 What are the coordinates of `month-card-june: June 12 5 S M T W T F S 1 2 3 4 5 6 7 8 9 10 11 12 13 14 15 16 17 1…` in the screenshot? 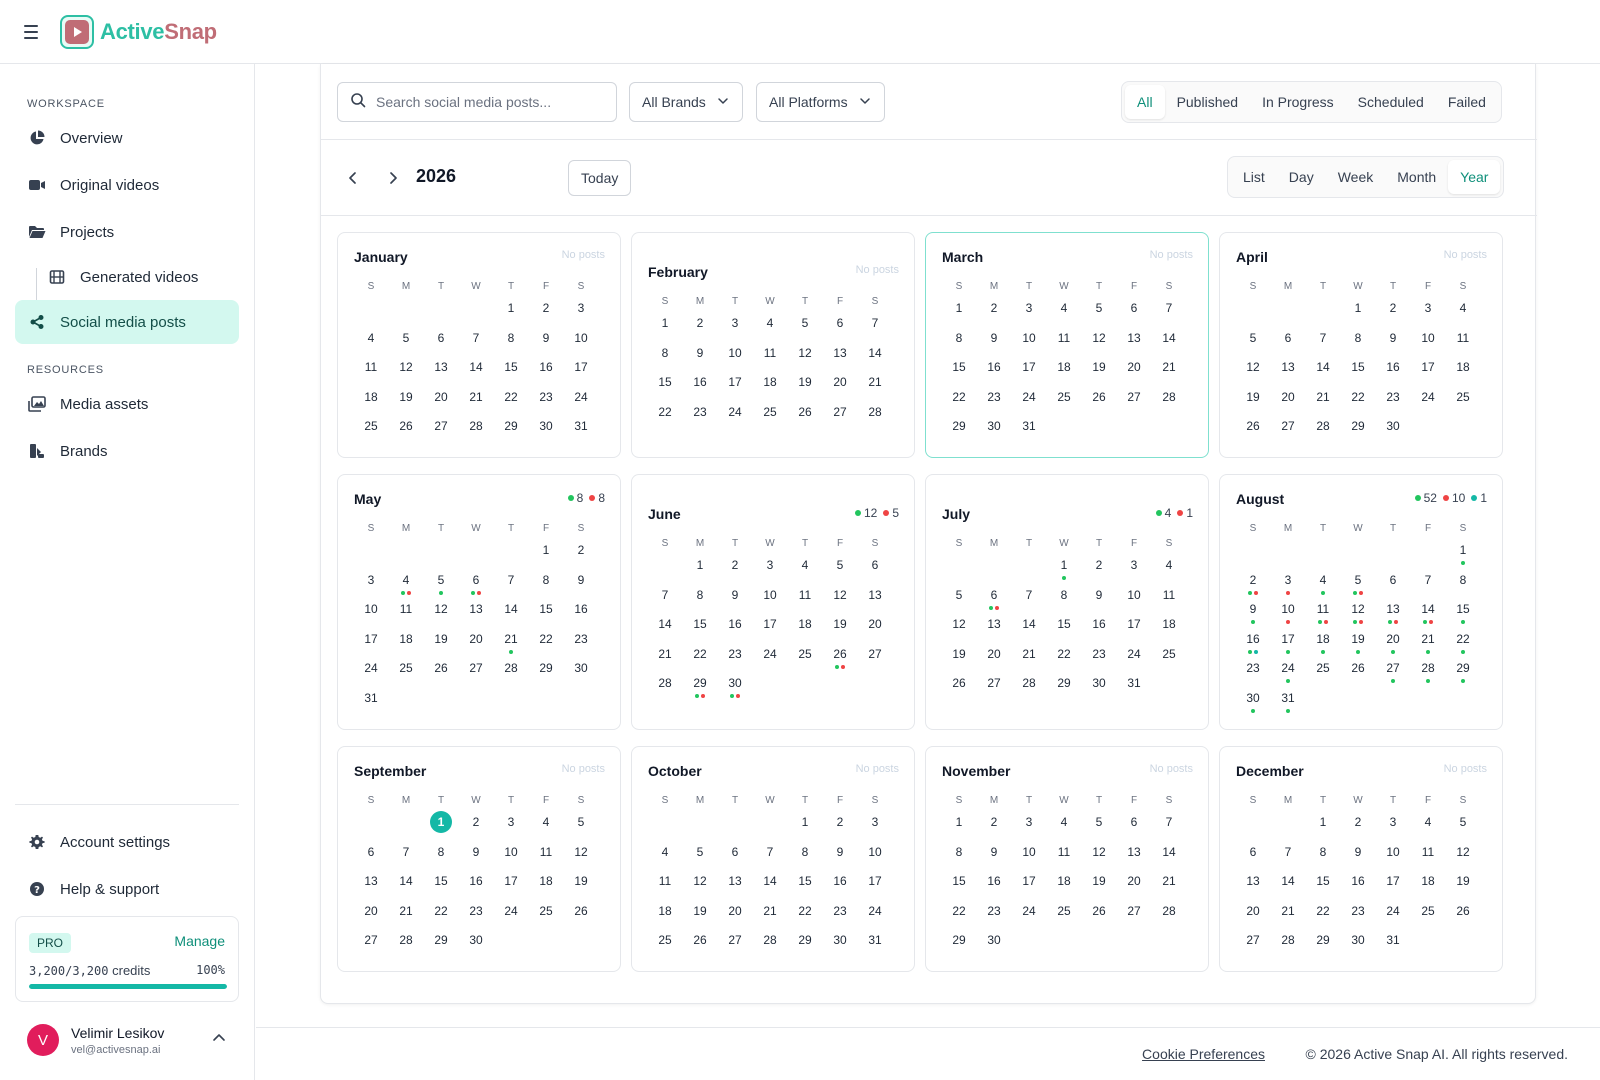 It's located at (773, 602).